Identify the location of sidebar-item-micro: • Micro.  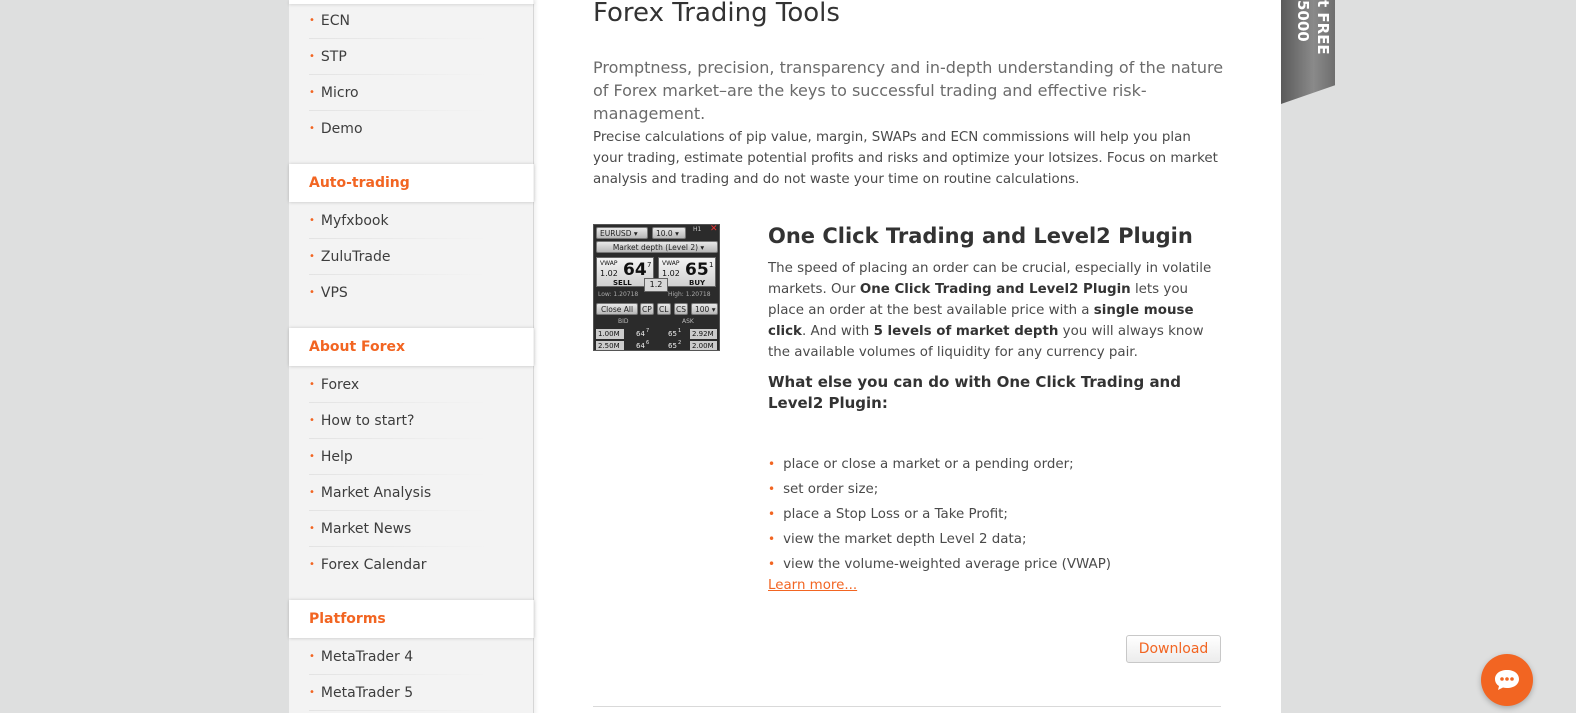
(411, 93).